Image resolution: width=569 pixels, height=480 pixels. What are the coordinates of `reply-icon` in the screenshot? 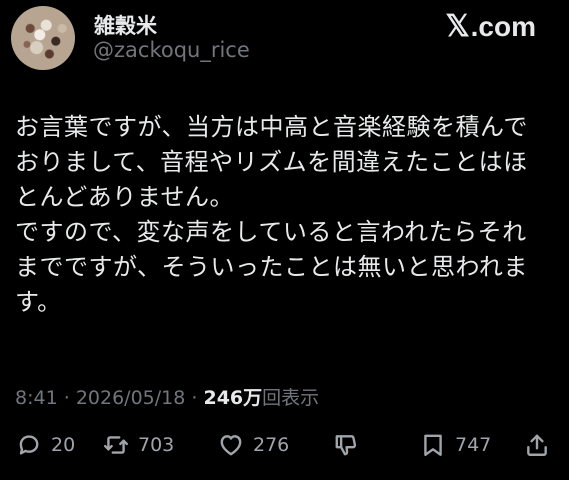 It's located at (29, 445).